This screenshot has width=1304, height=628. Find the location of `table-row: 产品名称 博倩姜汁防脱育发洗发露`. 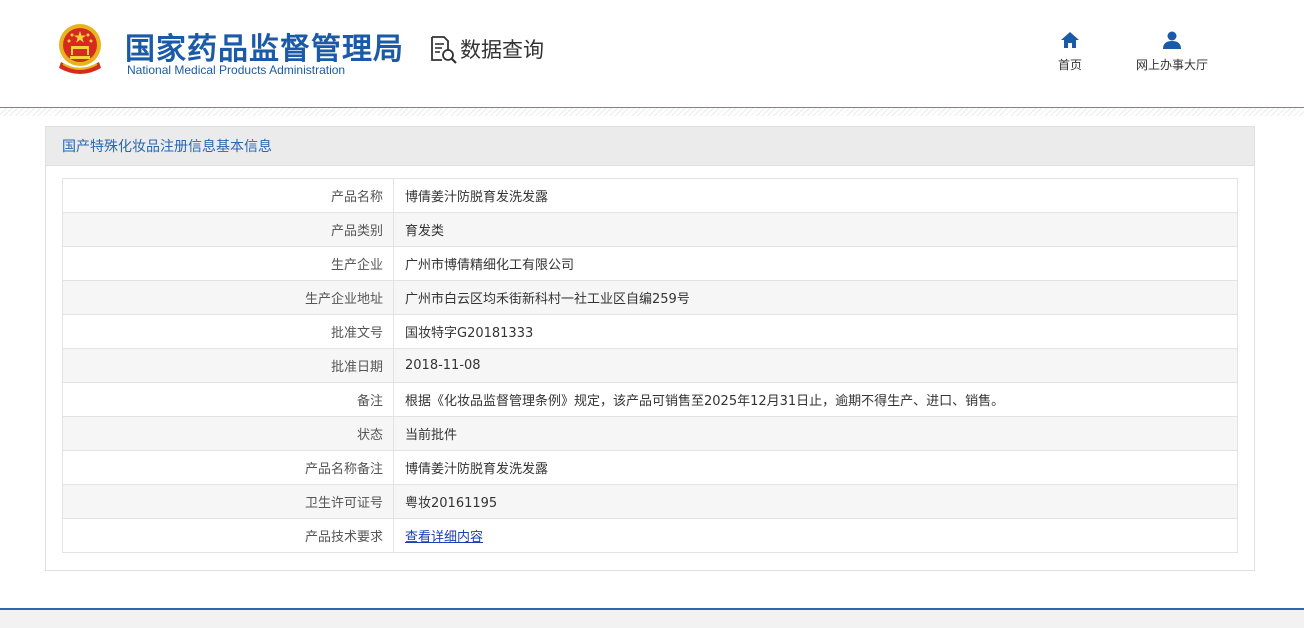

table-row: 产品名称 博倩姜汁防脱育发洗发露 is located at coordinates (650, 195).